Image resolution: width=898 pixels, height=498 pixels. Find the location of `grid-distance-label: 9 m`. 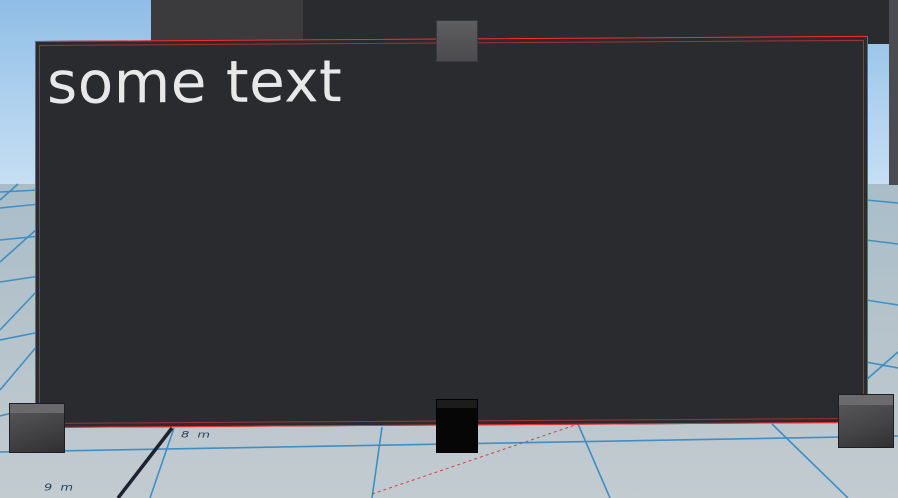

grid-distance-label: 9 m is located at coordinates (60, 488).